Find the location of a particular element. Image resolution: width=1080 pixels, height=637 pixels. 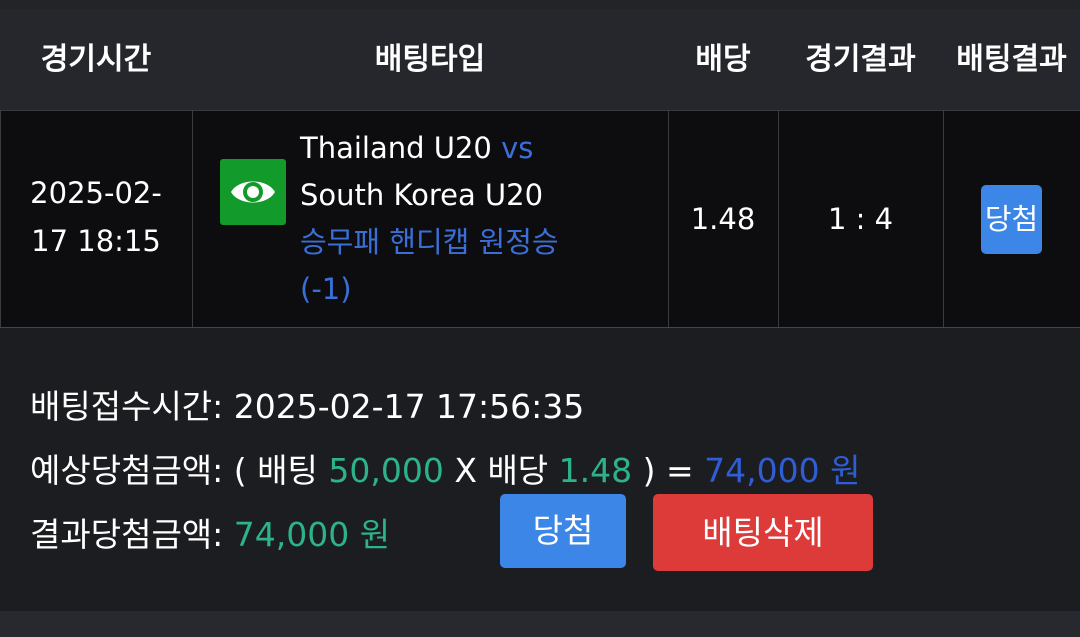

result-amount-line: 결과당첨금액: 74,000 원 is located at coordinates (210, 532).